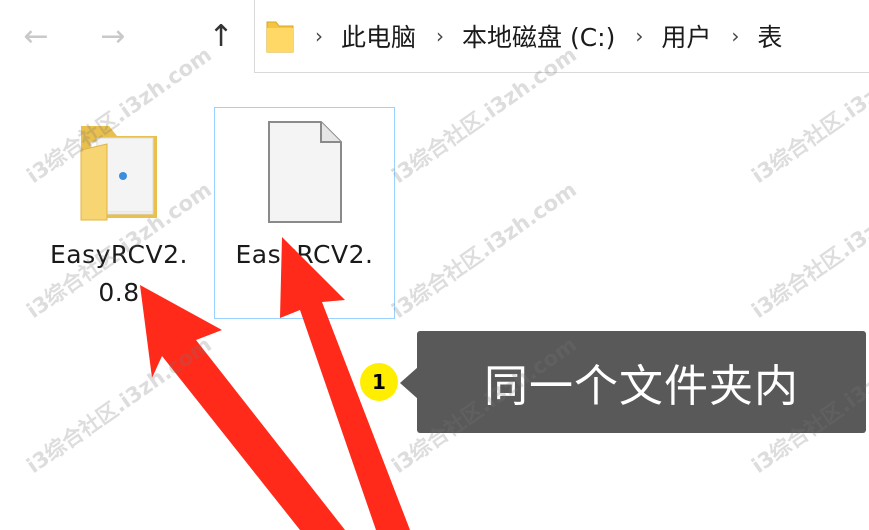 This screenshot has height=530, width=869. What do you see at coordinates (769, 36) in the screenshot?
I see `breadcrumb-next: 表` at bounding box center [769, 36].